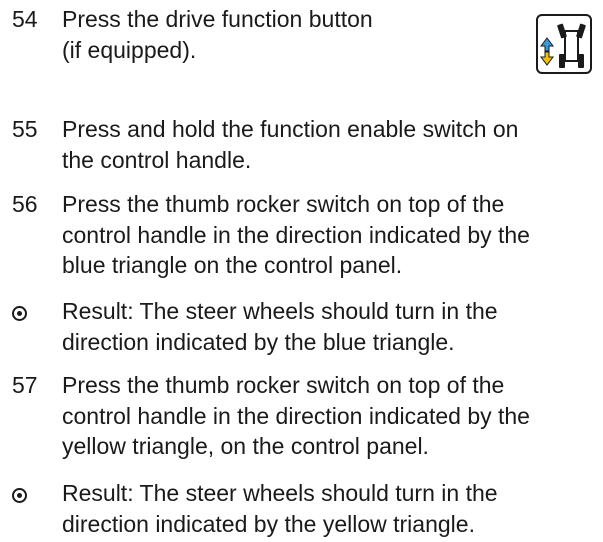  Describe the element at coordinates (25, 19) in the screenshot. I see `step-number: 54` at that location.